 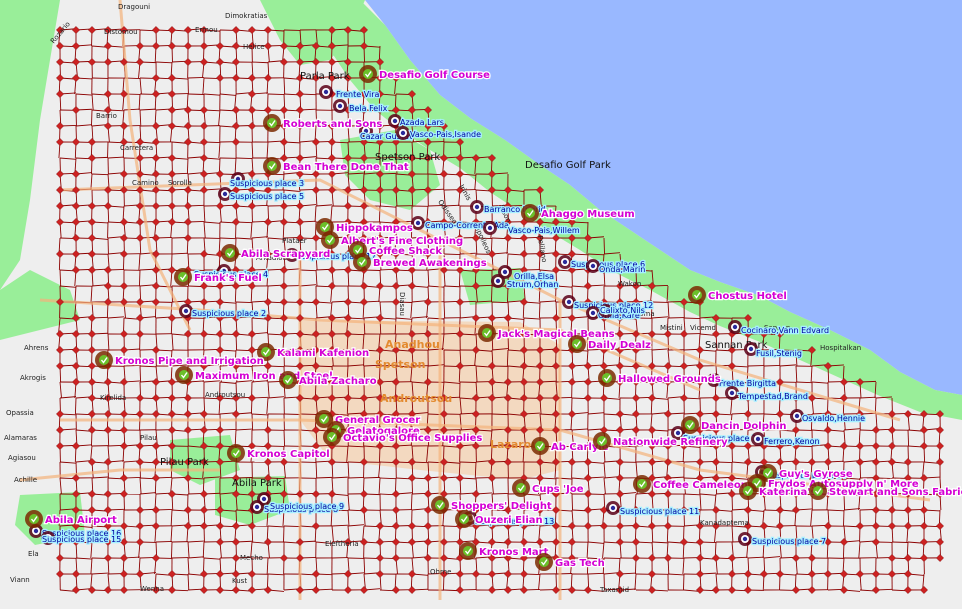 What do you see at coordinates (20, 438) in the screenshot?
I see `street-label: Alamaras` at bounding box center [20, 438].